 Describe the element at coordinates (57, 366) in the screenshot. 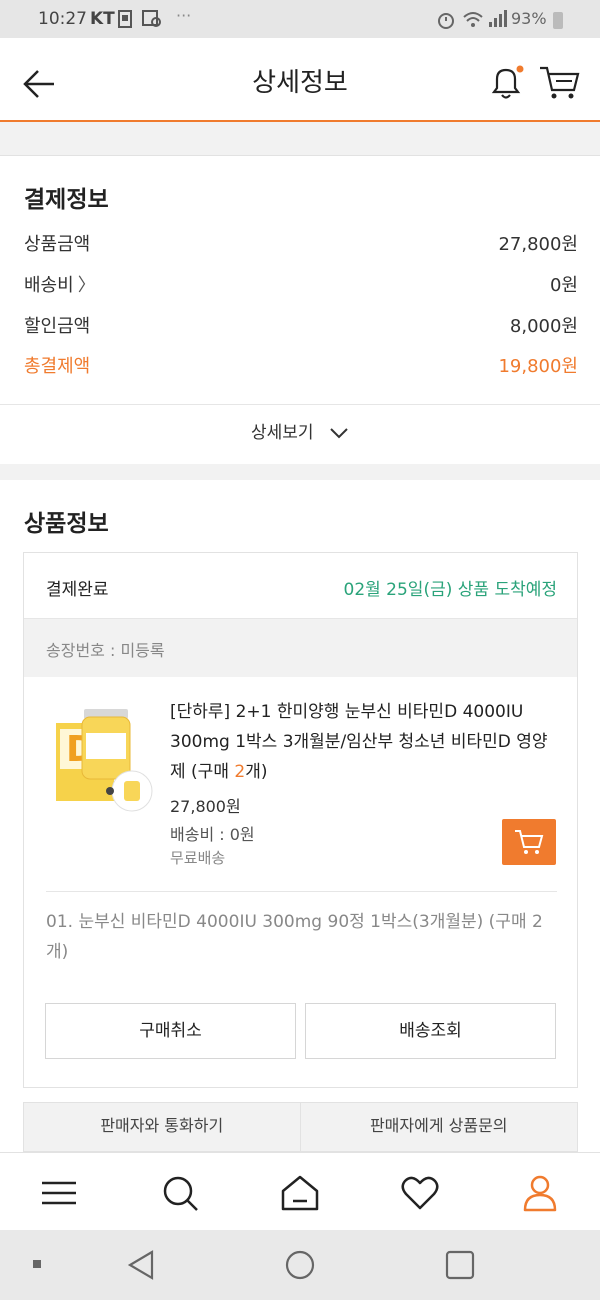

I see `total-label: 총결제액` at that location.